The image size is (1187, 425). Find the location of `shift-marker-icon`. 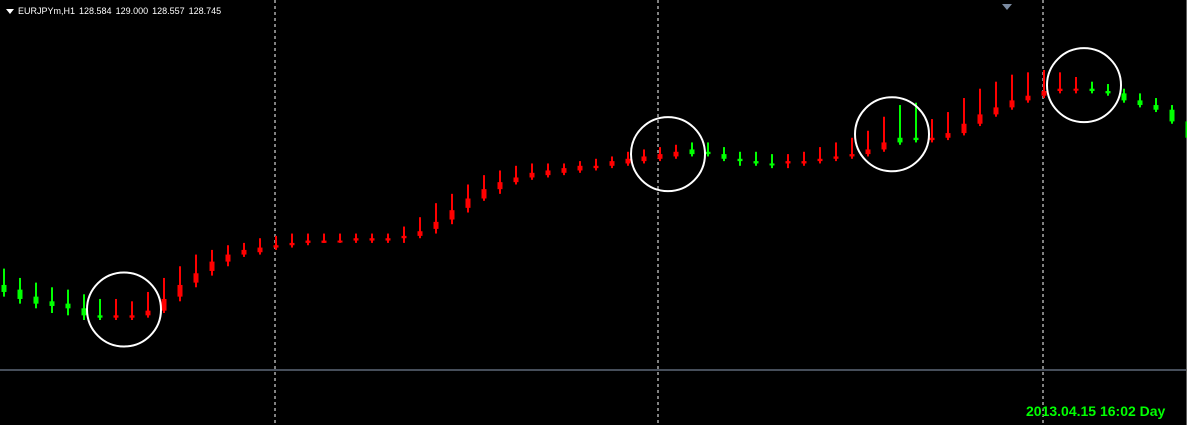

shift-marker-icon is located at coordinates (1007, 7).